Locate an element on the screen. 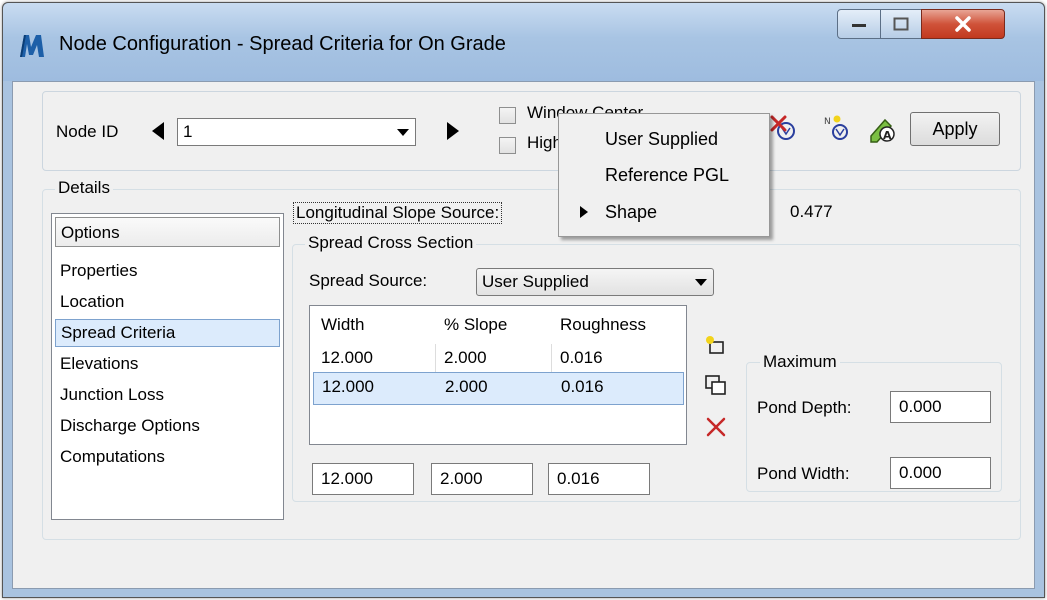 This screenshot has width=1047, height=600. close-icon is located at coordinates (963, 24).